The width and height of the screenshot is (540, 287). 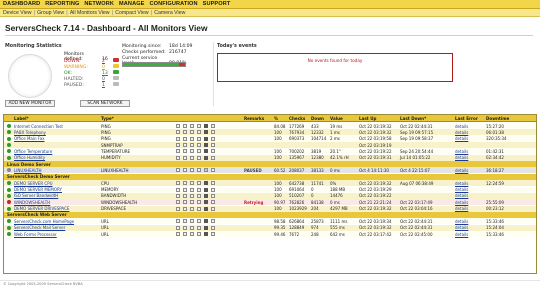 I want to click on column-header-checks: Checks, so click(x=297, y=118).